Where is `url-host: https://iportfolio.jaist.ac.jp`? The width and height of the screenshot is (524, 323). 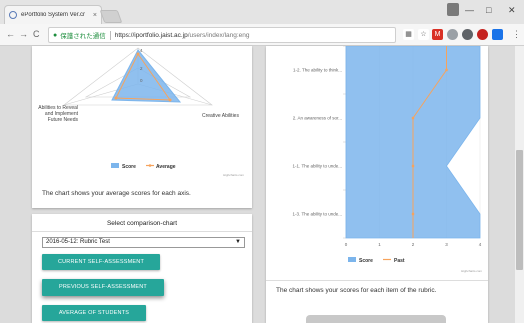 url-host: https://iportfolio.jaist.ac.jp is located at coordinates (151, 35).